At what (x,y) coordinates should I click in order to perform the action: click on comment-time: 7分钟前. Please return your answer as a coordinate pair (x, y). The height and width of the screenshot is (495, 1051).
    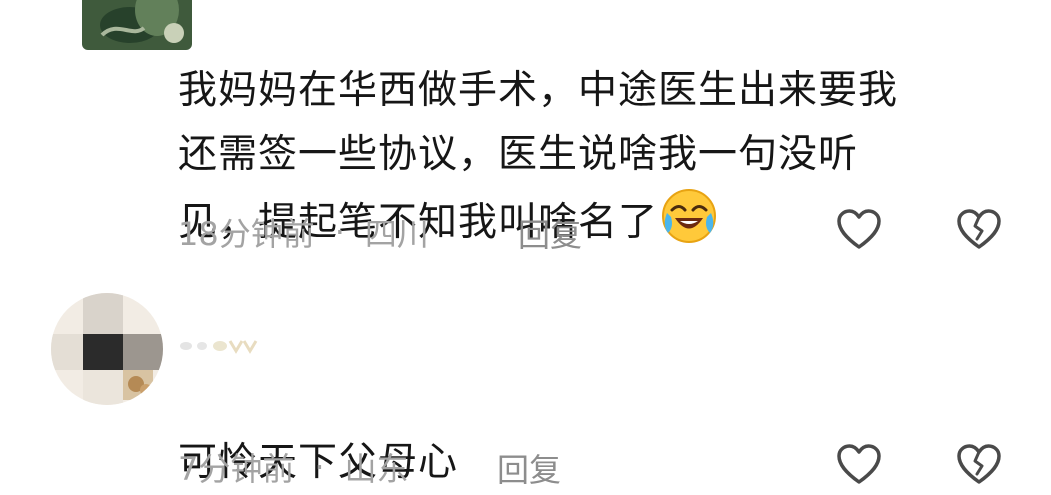
    Looking at the image, I should click on (236, 469).